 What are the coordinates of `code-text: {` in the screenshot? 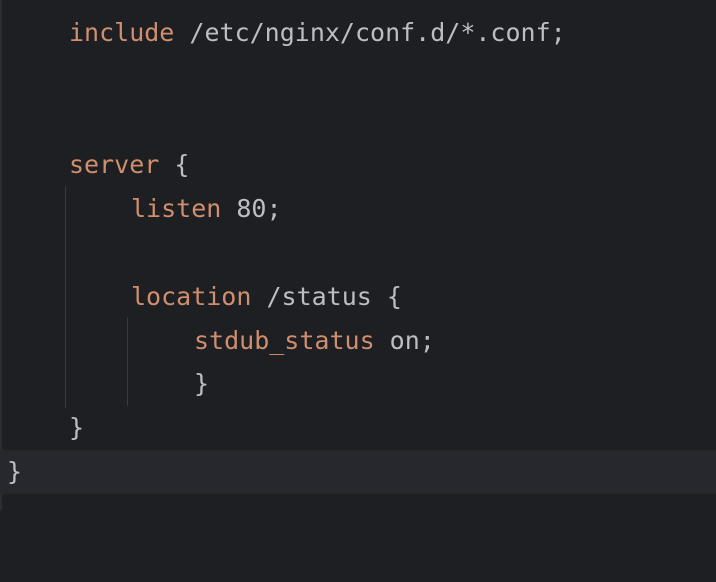 It's located at (174, 164).